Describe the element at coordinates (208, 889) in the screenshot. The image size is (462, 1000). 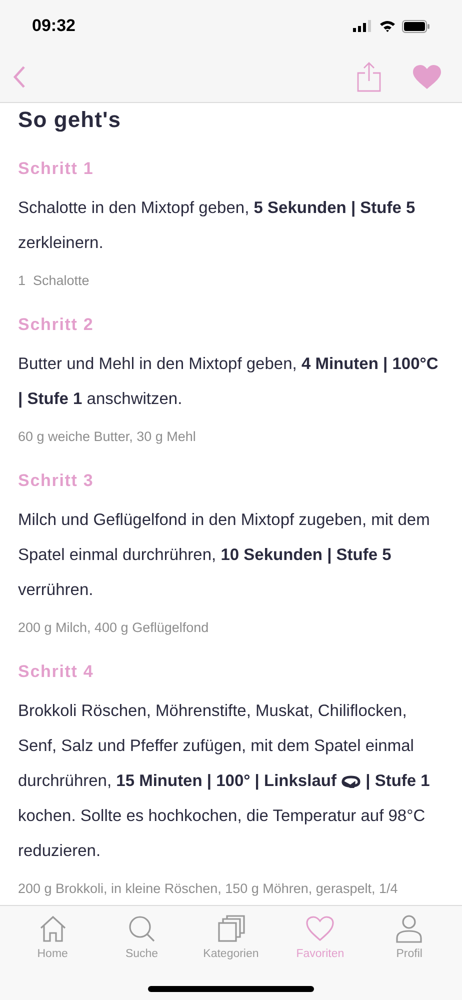
I see `step-ingredients: 200 g Brokkoli, in kleine Röschen, 150 g Möhren, geraspelt, 1/4` at that location.